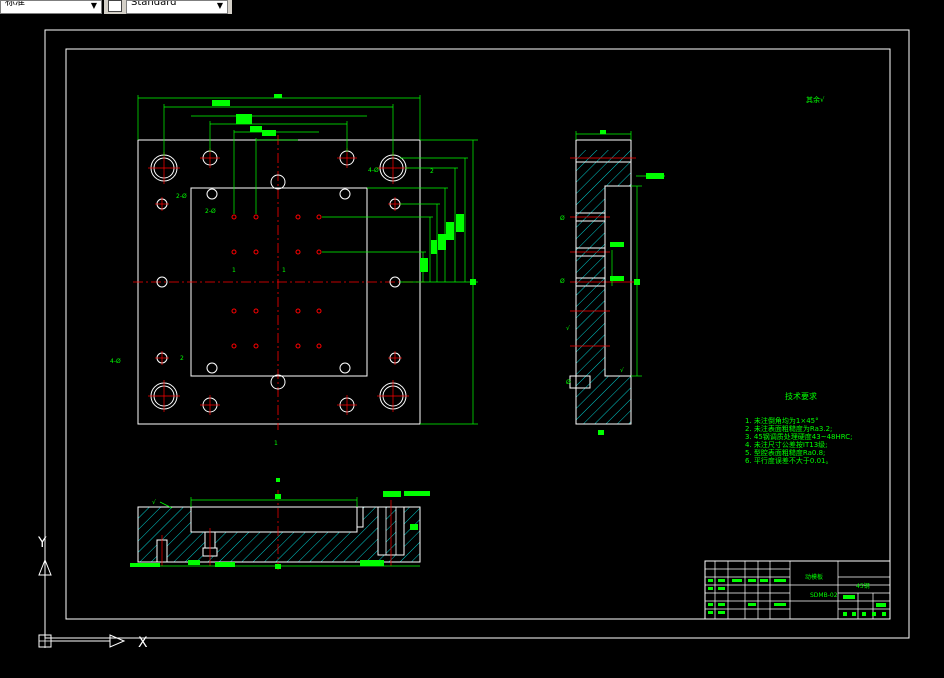 The image size is (944, 678). What do you see at coordinates (788, 428) in the screenshot?
I see `tech-line-2: 2. 未注表面粗糙度为Ra3.2;` at bounding box center [788, 428].